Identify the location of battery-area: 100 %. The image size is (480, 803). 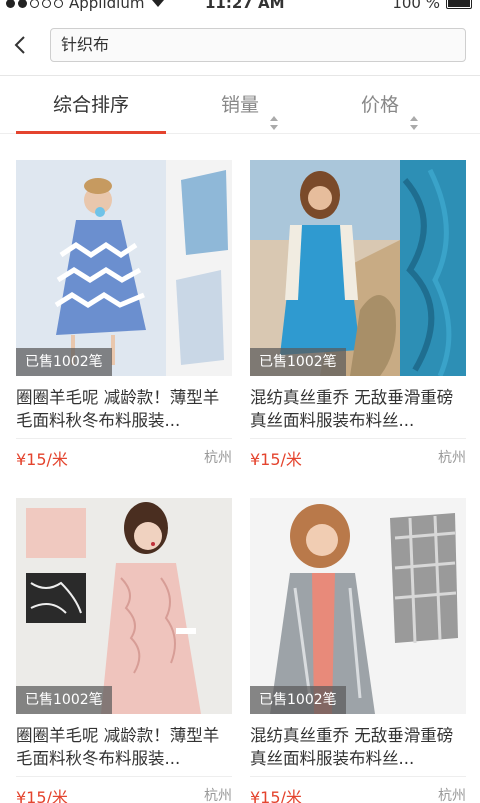
(432, 6).